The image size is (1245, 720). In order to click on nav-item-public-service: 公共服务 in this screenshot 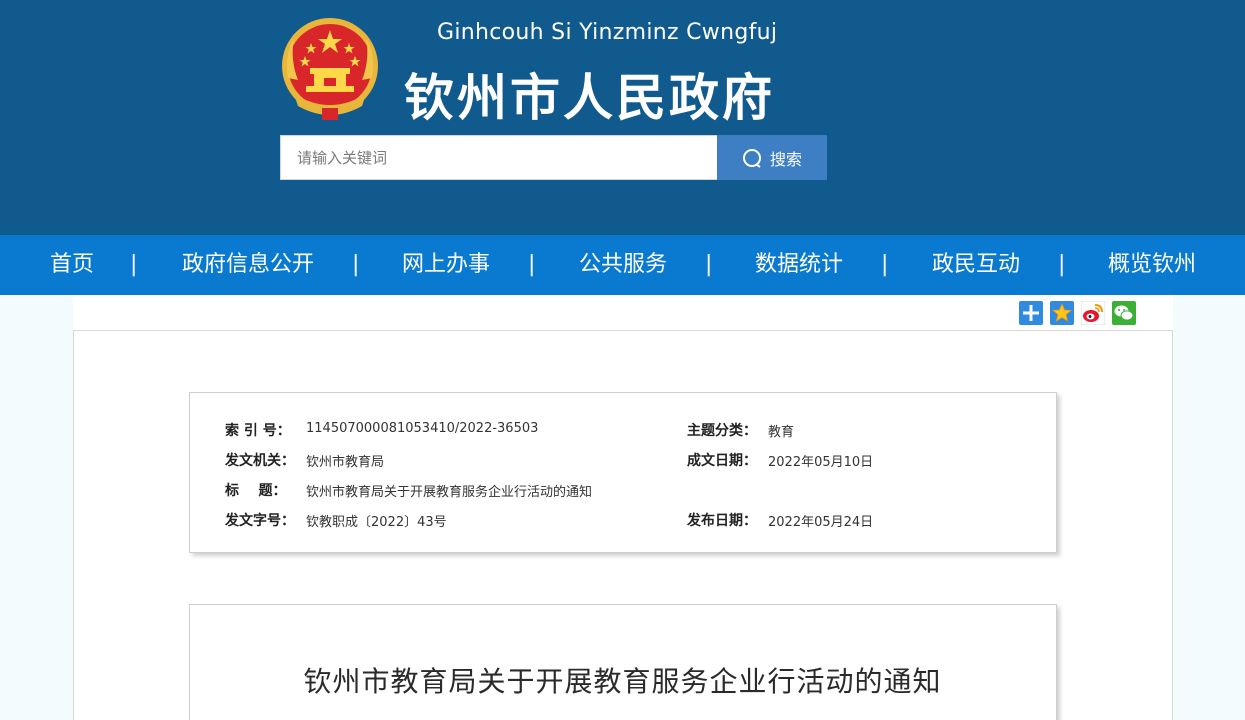, I will do `click(623, 265)`.